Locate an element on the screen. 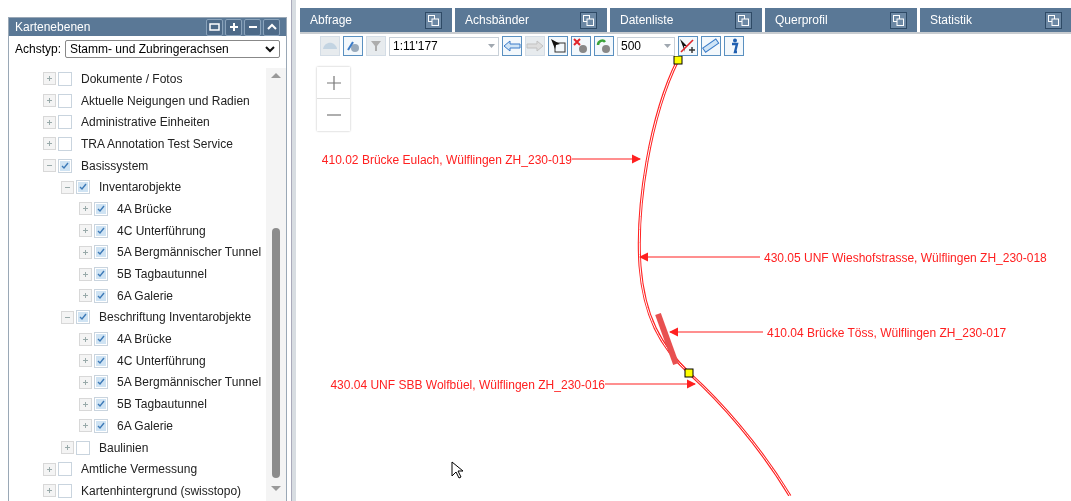 The image size is (1071, 501). axis-type-select: Stamm- und Zubringerachsen is located at coordinates (172, 49).